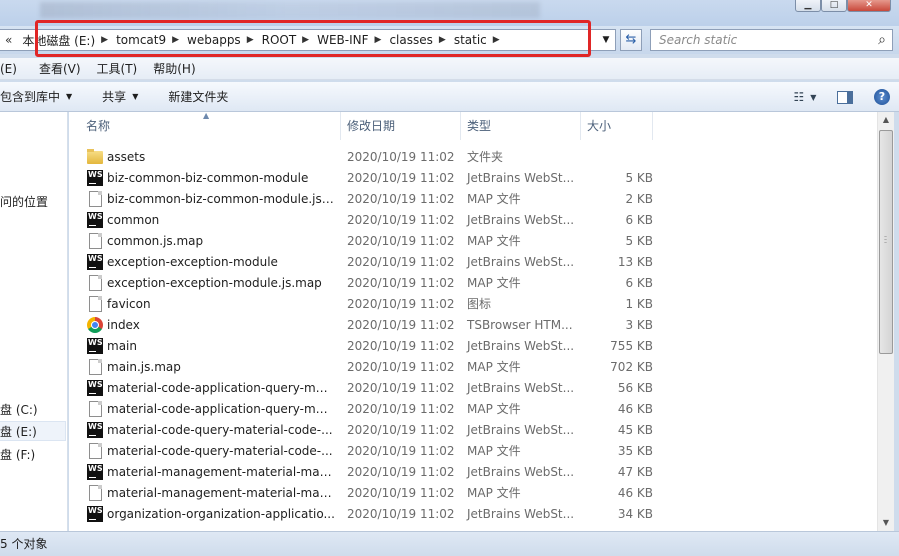  What do you see at coordinates (834, 6) in the screenshot?
I see `maximize-button: □` at bounding box center [834, 6].